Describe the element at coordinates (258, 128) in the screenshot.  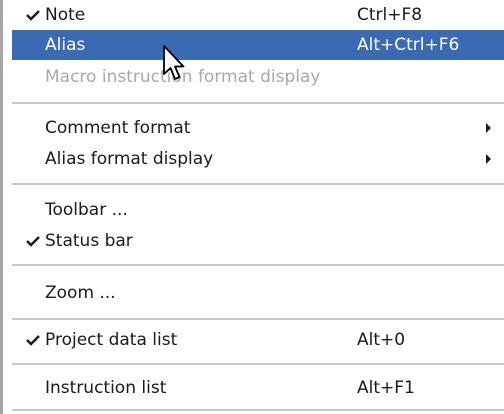
I see `menu-item-comment-format: Comment format` at that location.